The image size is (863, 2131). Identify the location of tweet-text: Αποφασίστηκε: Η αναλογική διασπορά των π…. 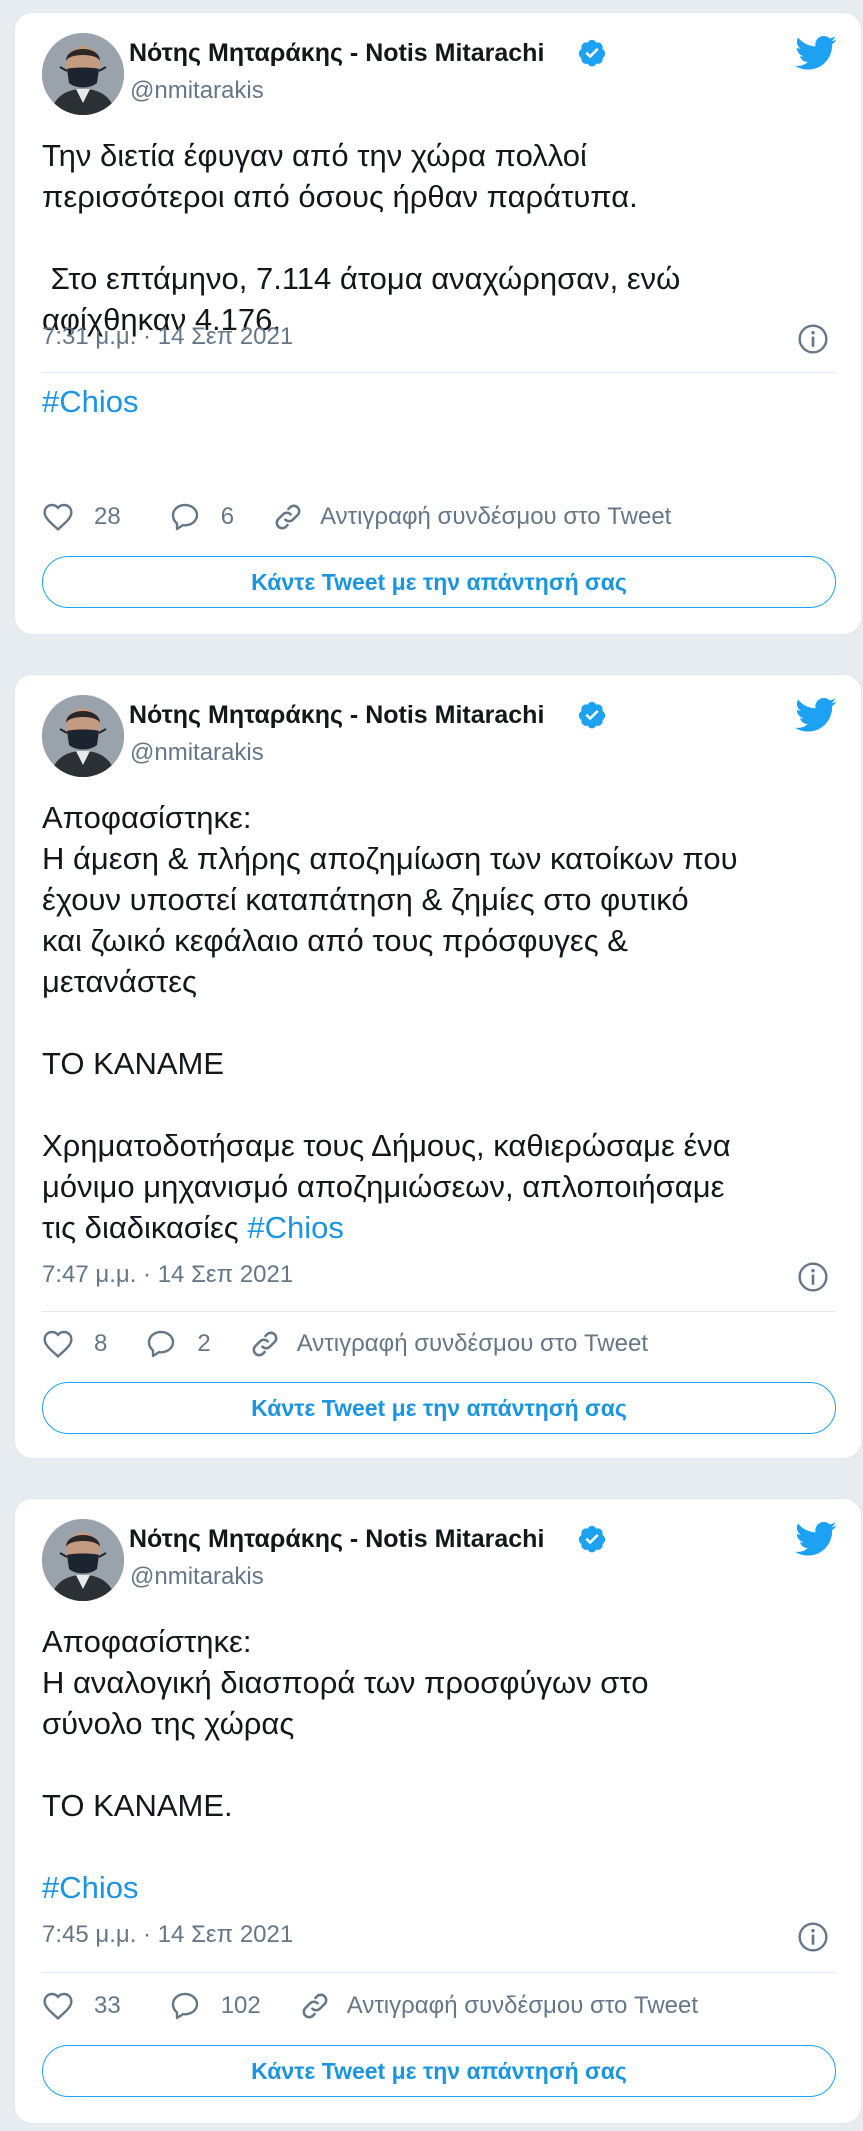
(442, 1764).